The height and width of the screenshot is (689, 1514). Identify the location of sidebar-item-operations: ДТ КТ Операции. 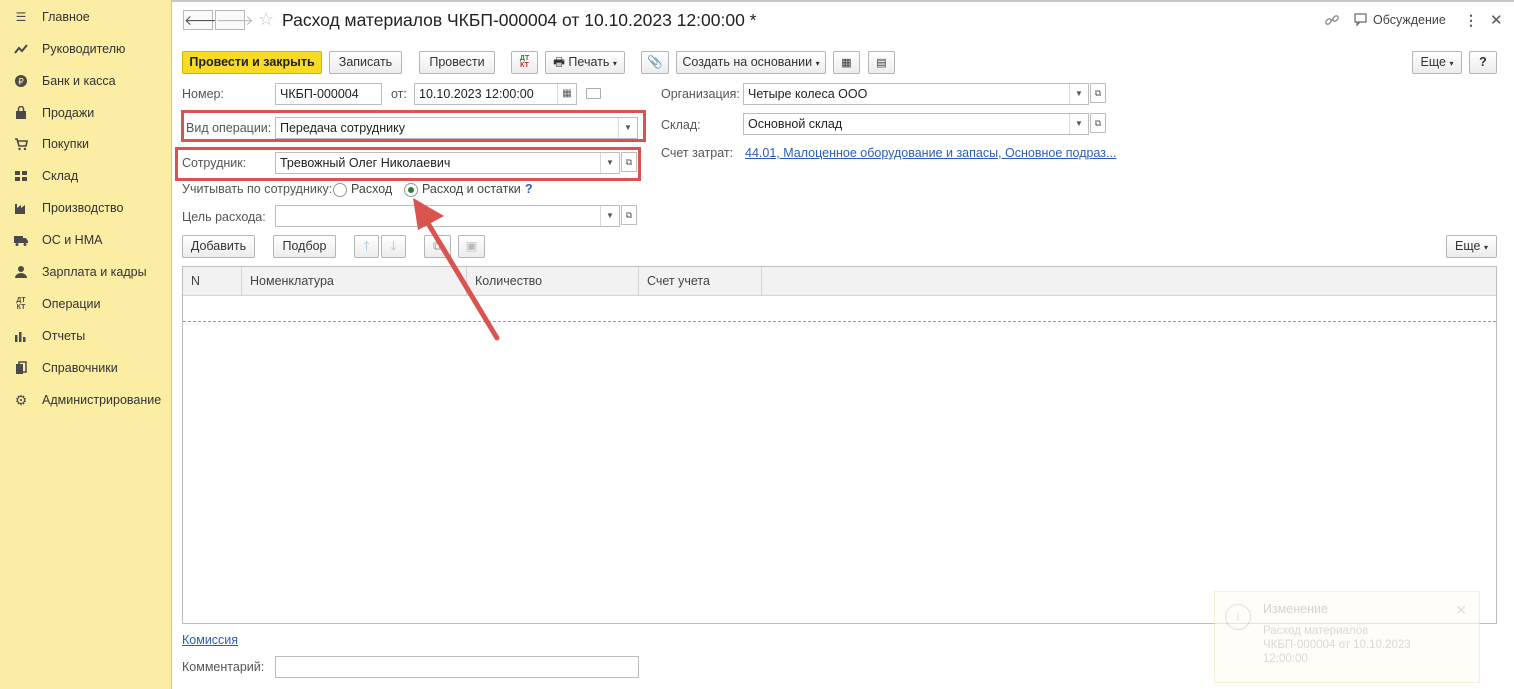
(85, 305).